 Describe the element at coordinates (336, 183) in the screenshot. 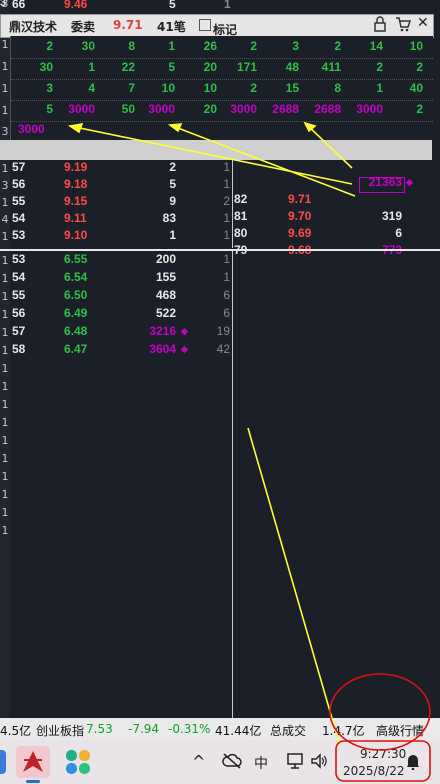

I see `right-price-row: 21363 ◆` at that location.